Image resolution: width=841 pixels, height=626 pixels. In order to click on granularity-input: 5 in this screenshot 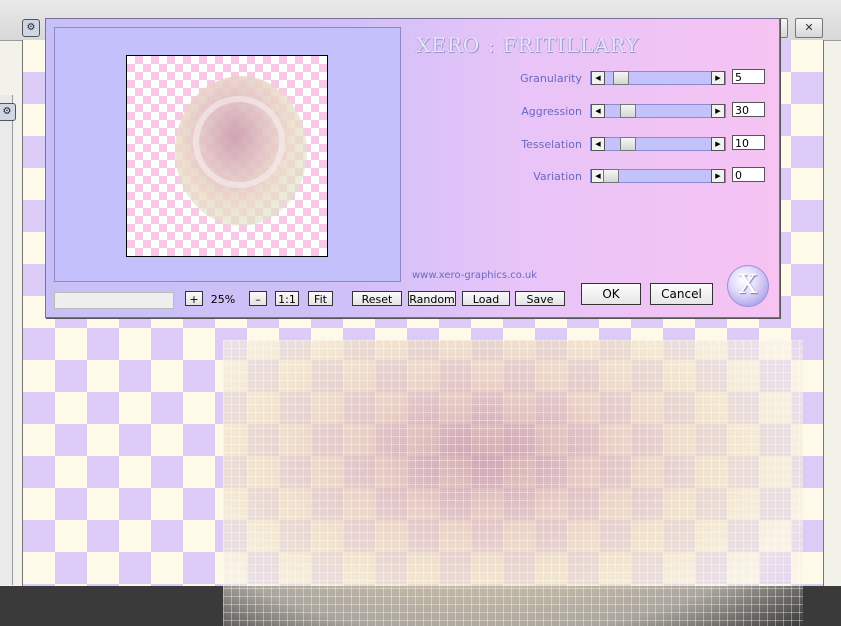, I will do `click(748, 76)`.